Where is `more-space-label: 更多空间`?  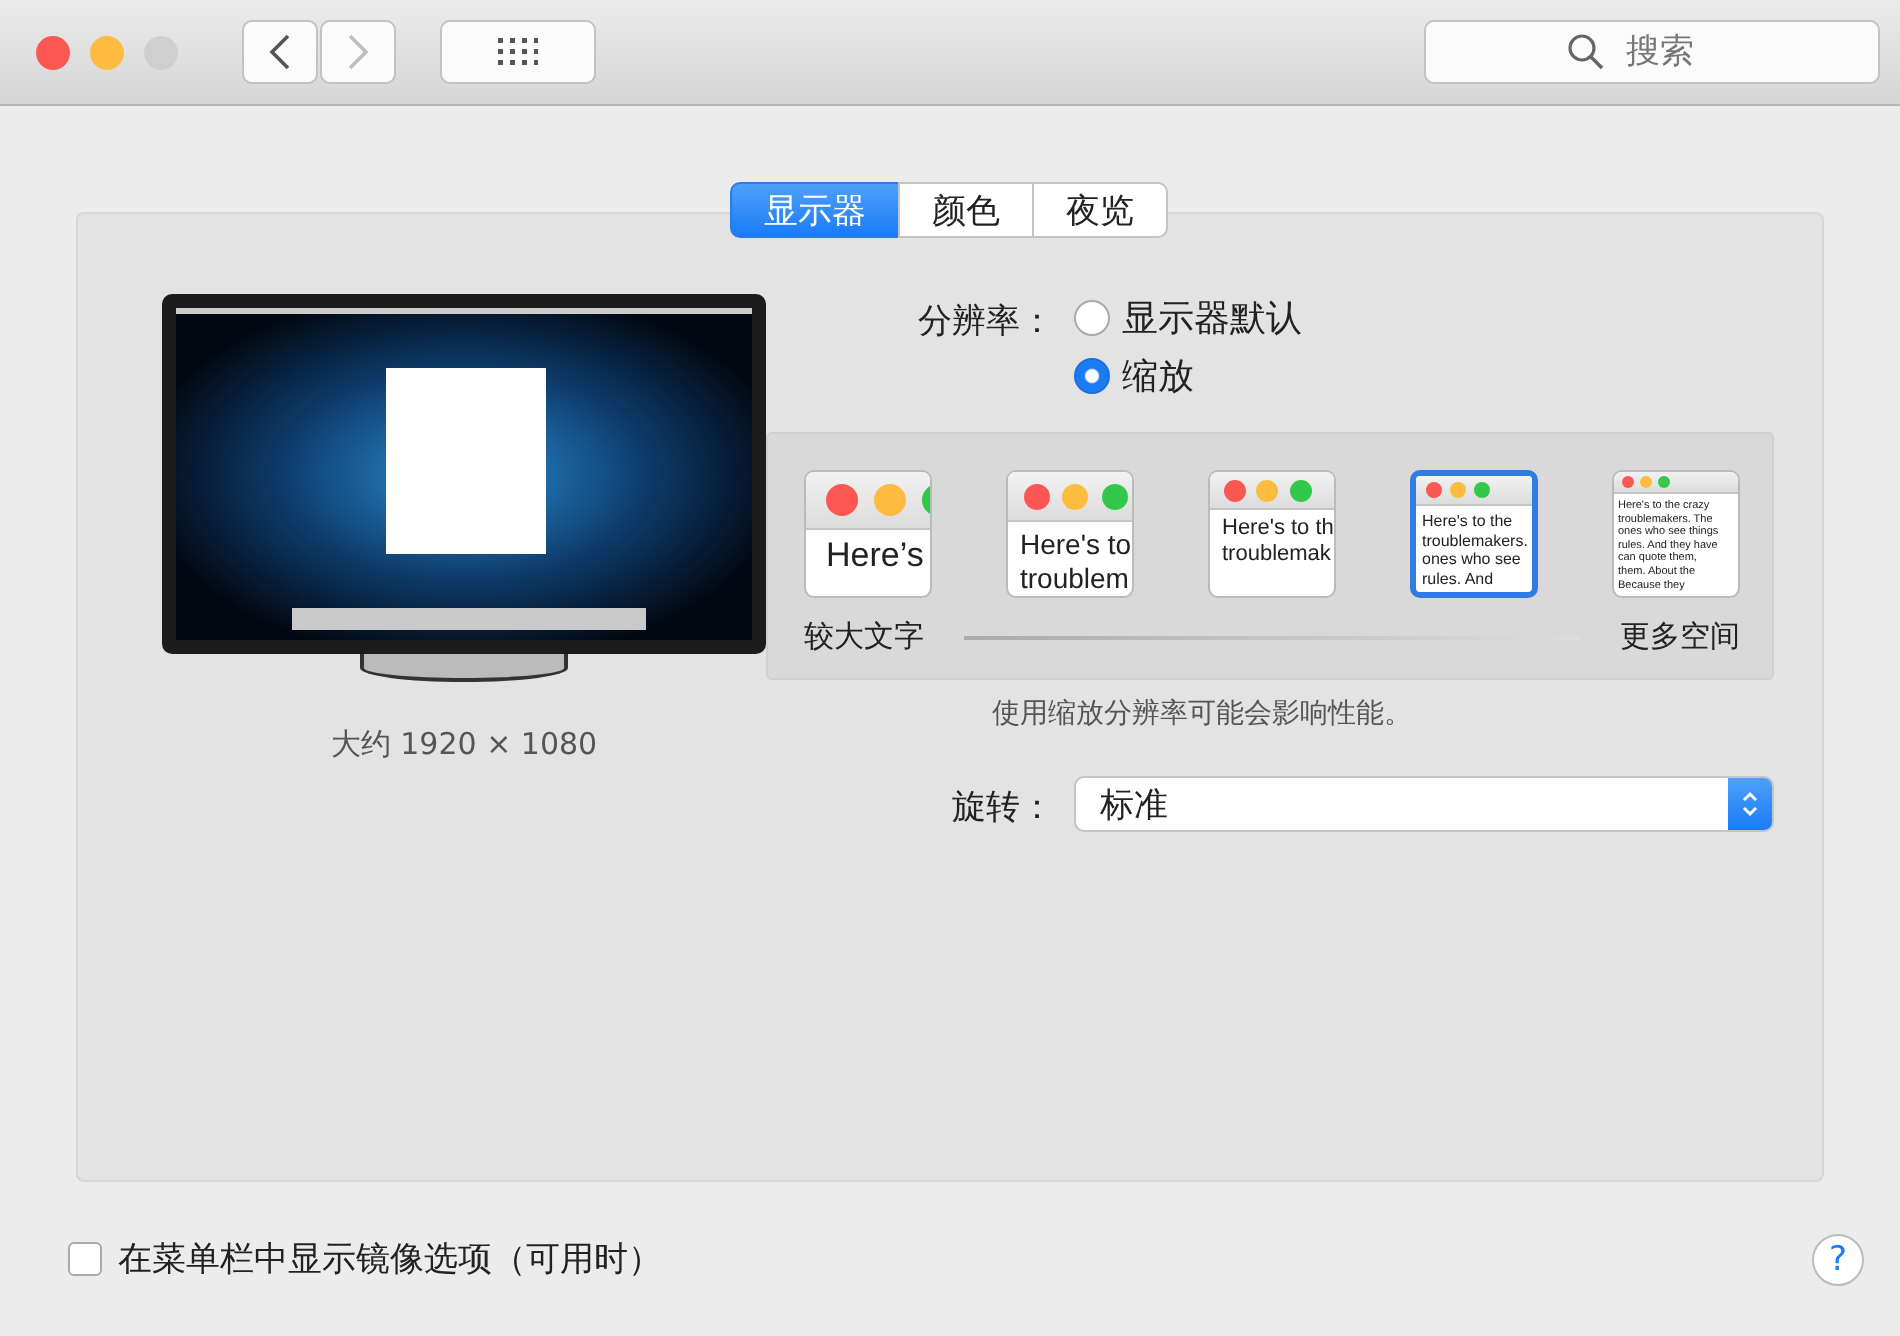 more-space-label: 更多空间 is located at coordinates (1680, 637).